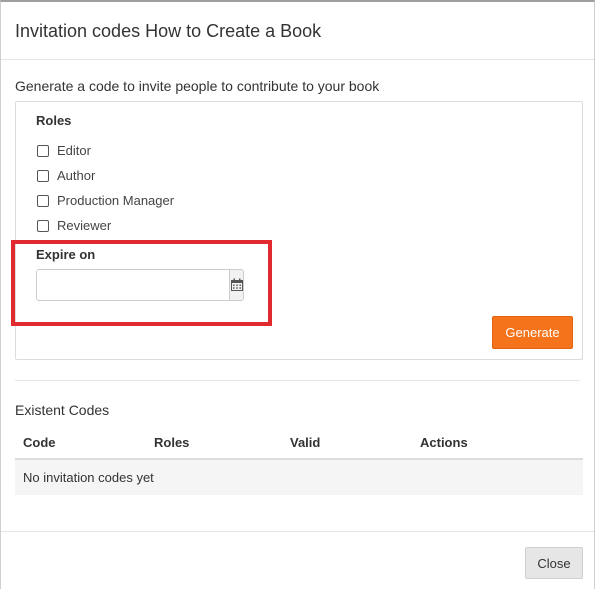 The height and width of the screenshot is (589, 595). What do you see at coordinates (43, 200) in the screenshot?
I see `production-manager-checkbox` at bounding box center [43, 200].